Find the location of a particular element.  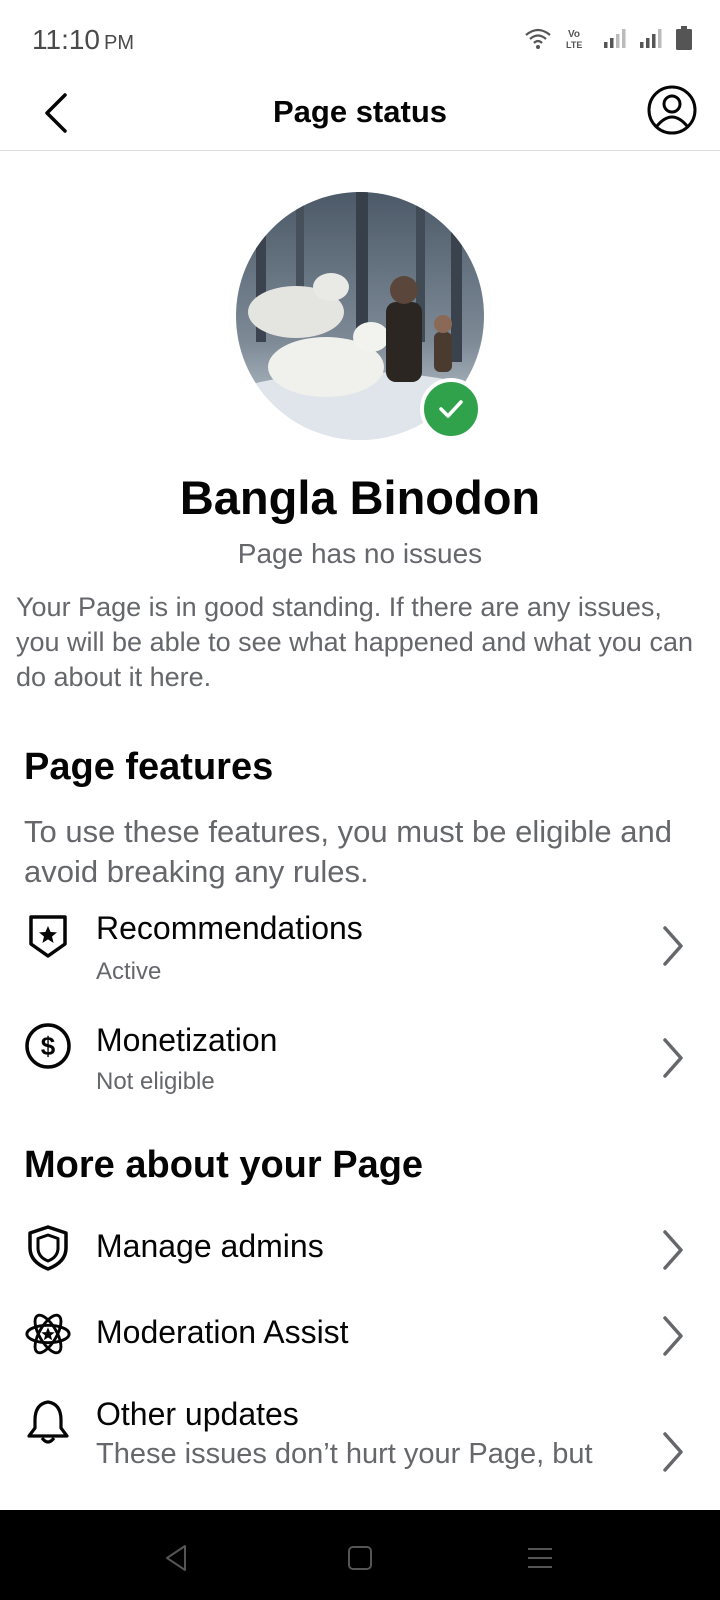

profile-icon is located at coordinates (672, 110).